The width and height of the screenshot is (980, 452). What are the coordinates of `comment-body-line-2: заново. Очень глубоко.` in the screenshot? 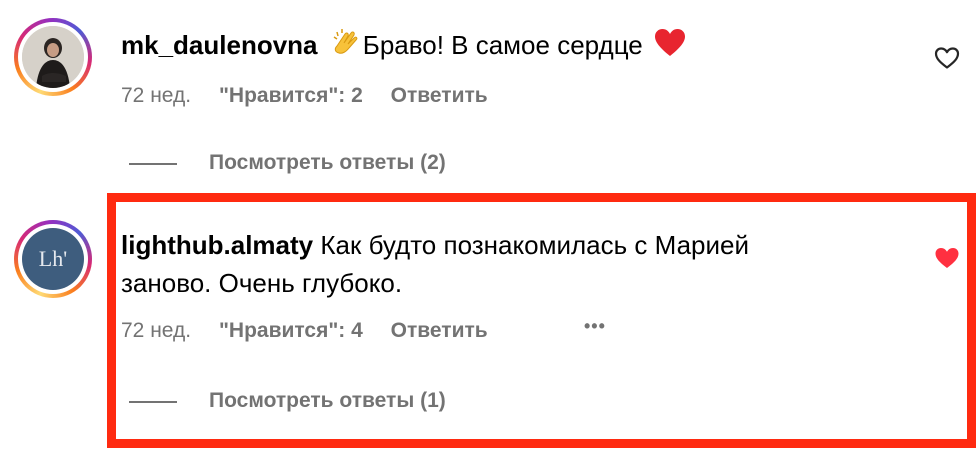 It's located at (262, 283).